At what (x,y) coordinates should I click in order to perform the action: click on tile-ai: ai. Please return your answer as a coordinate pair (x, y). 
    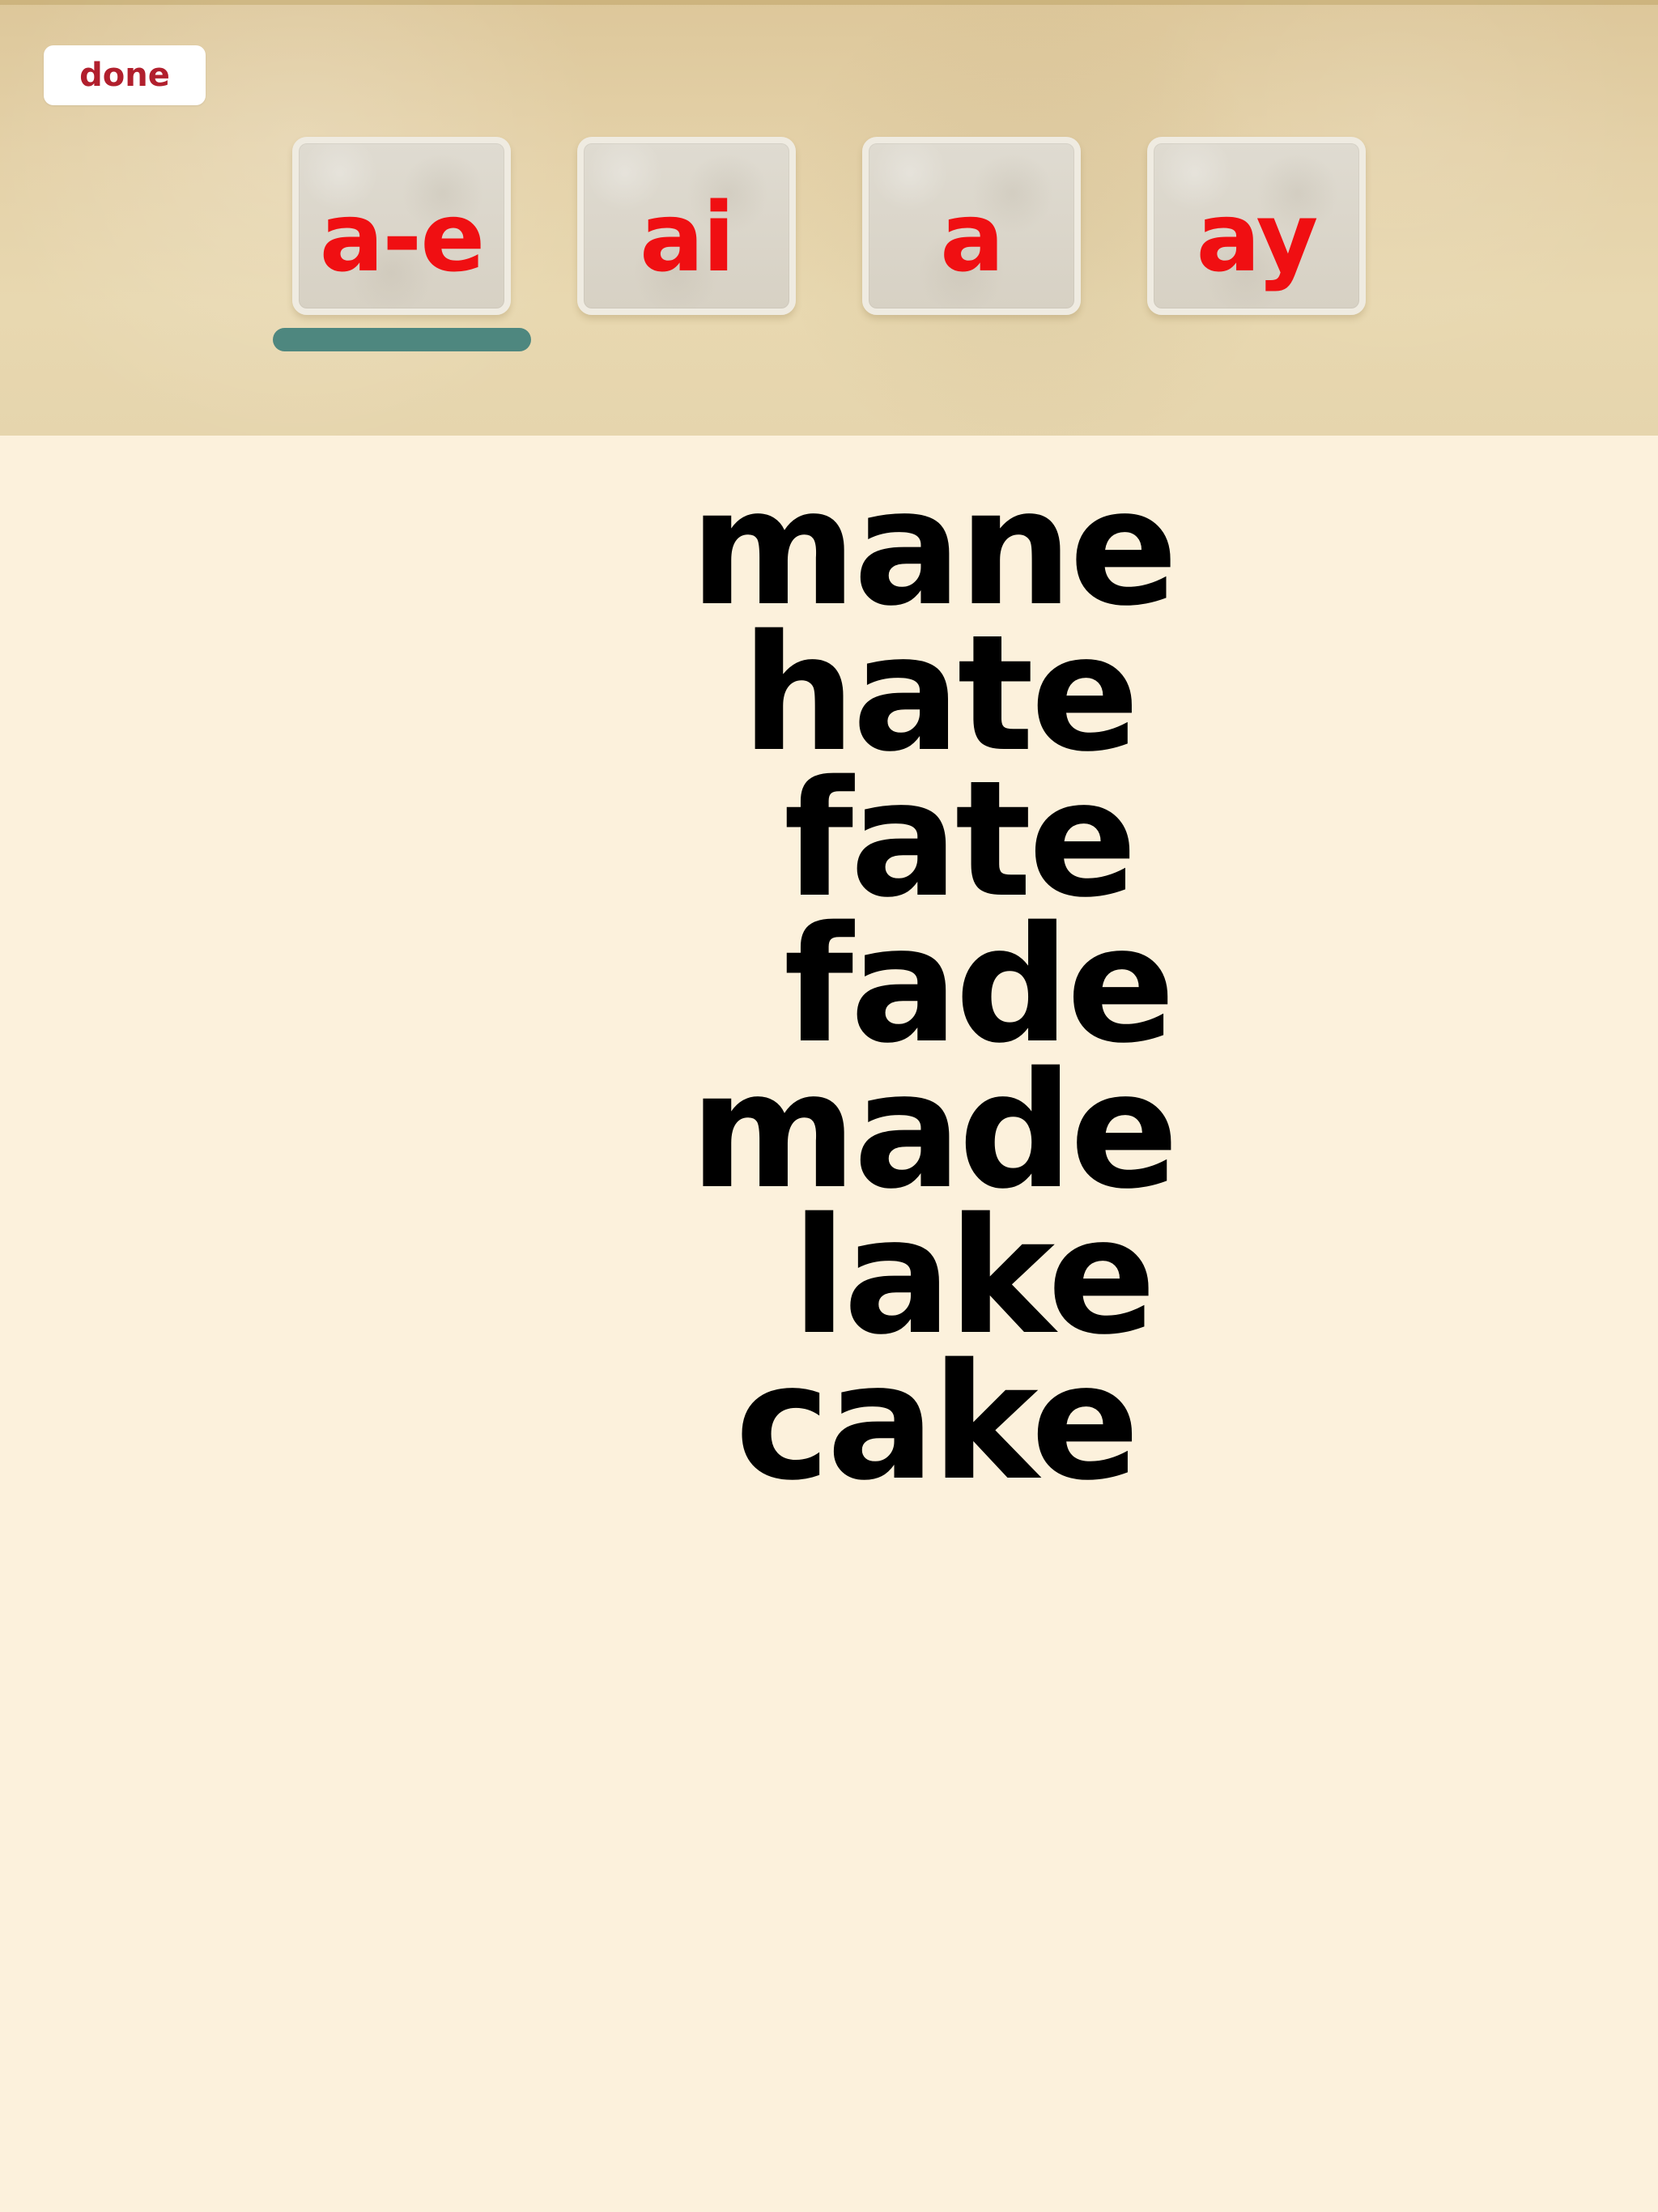
    Looking at the image, I should click on (686, 226).